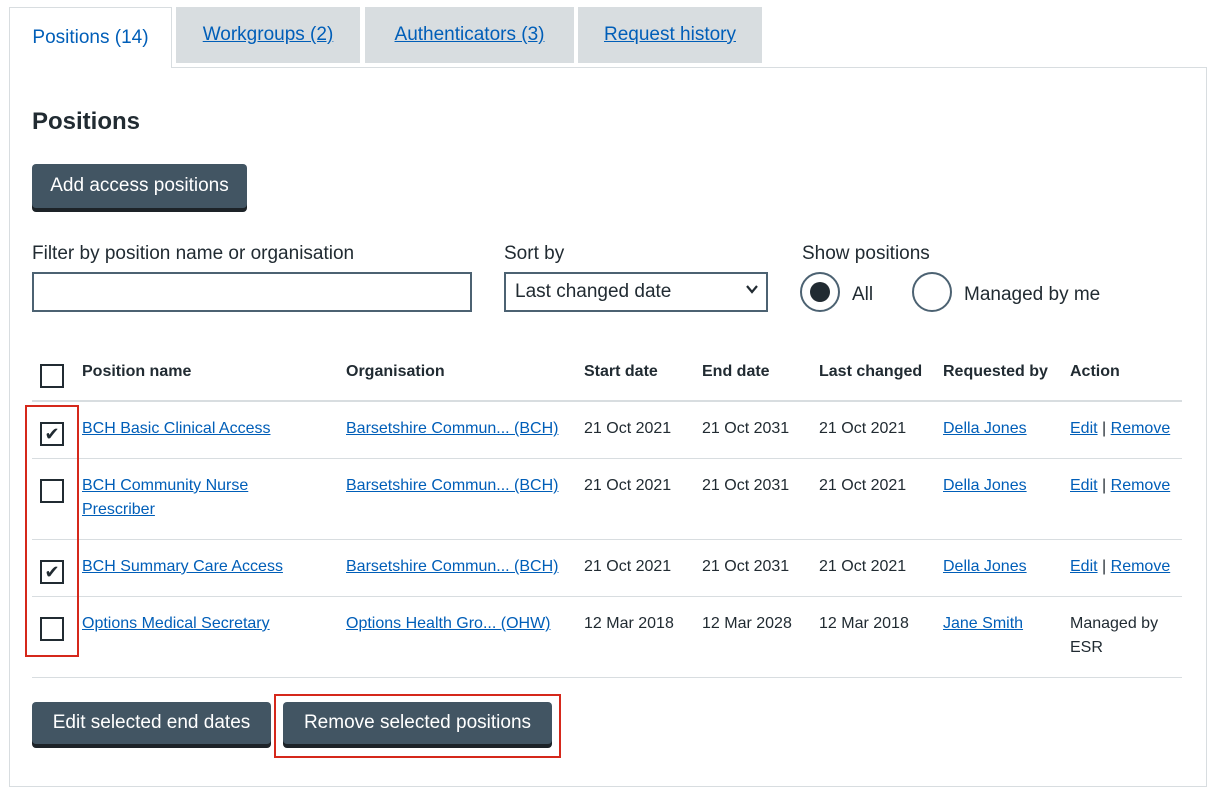  What do you see at coordinates (252, 292) in the screenshot?
I see `filter-input` at bounding box center [252, 292].